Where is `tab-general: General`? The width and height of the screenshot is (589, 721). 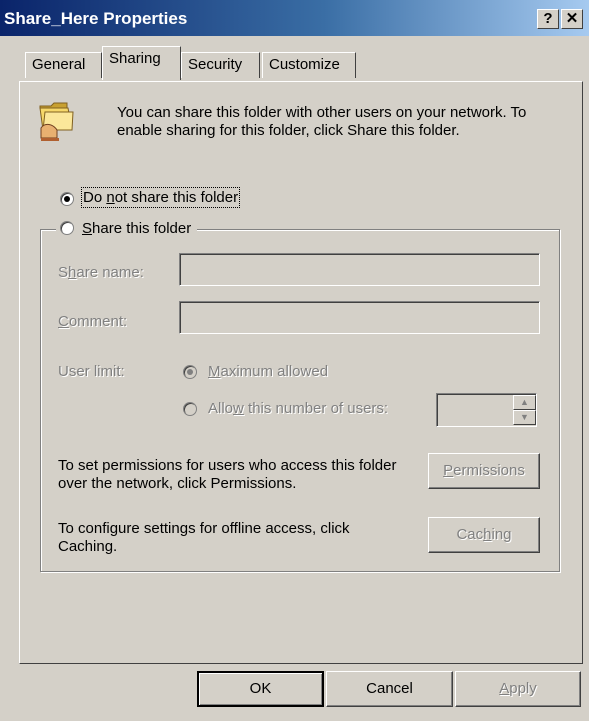
tab-general: General is located at coordinates (63, 65).